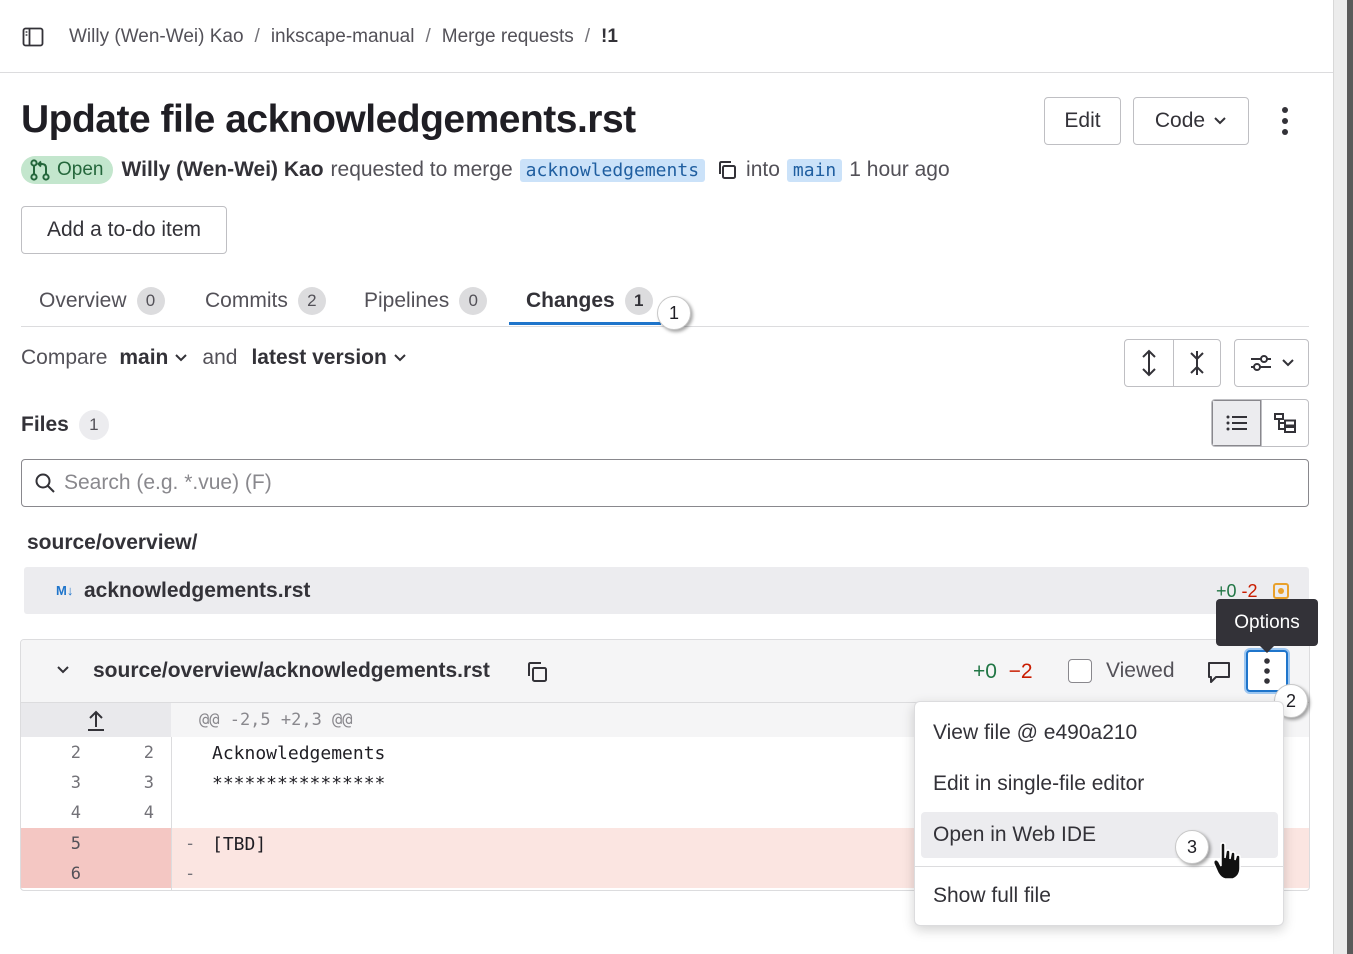 The height and width of the screenshot is (954, 1353). I want to click on diff-file-path: source/overview/acknowledgements.rst, so click(291, 671).